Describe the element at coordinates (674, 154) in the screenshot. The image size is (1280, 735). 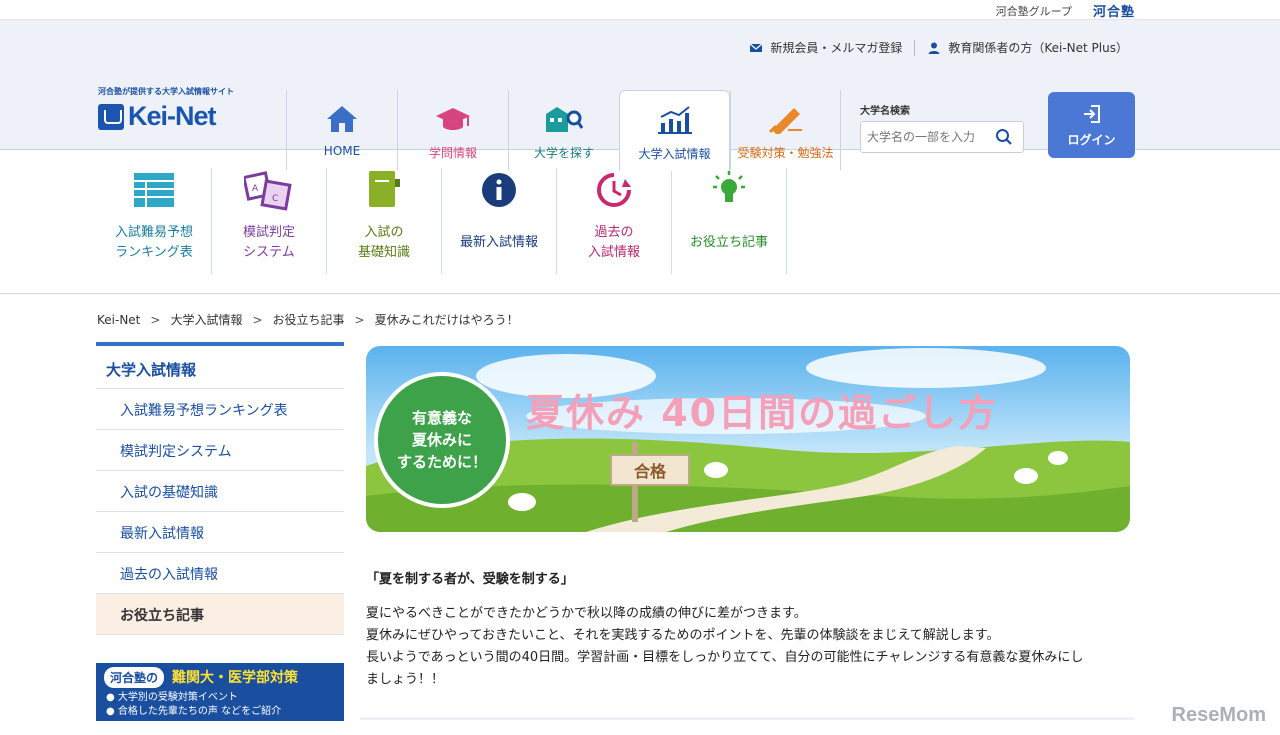
I see `gnav-label: 大学入試情報` at that location.